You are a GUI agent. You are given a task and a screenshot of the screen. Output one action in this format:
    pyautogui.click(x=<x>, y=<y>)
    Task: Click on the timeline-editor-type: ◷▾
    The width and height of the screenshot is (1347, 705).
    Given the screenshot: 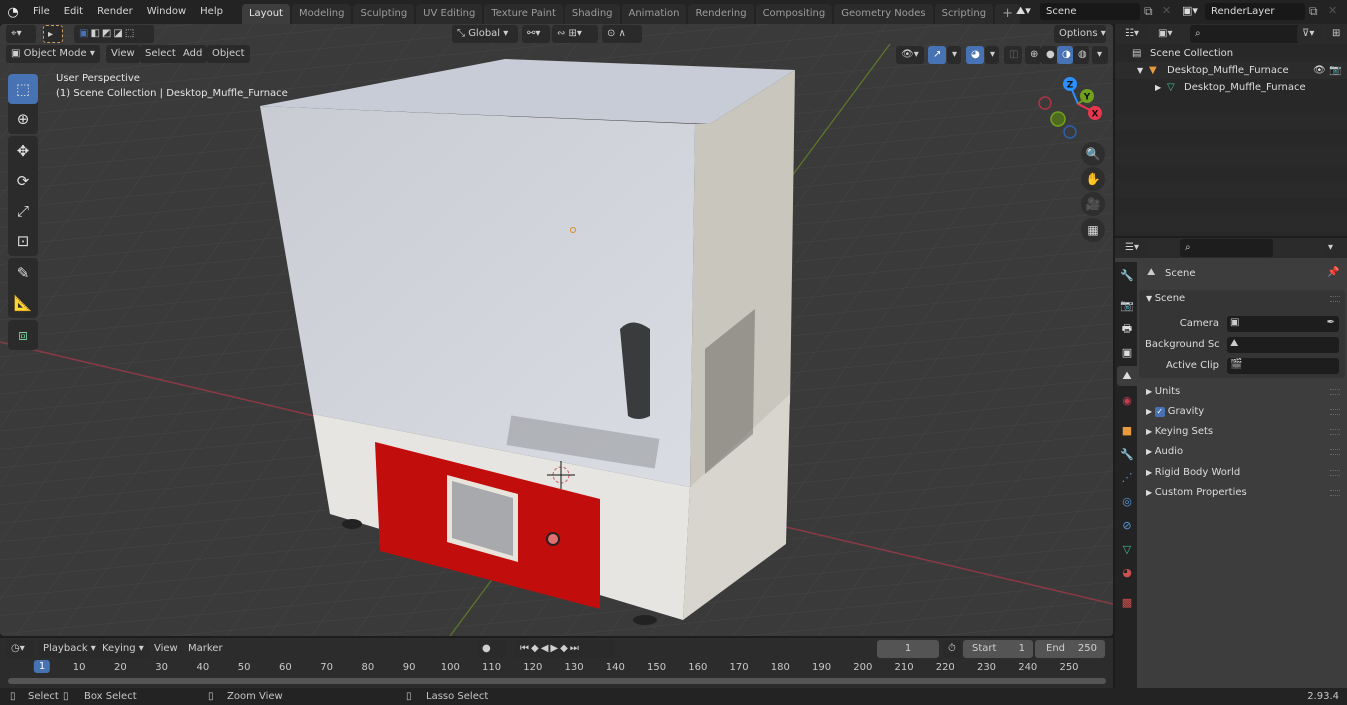 What is the action you would take?
    pyautogui.click(x=20, y=649)
    